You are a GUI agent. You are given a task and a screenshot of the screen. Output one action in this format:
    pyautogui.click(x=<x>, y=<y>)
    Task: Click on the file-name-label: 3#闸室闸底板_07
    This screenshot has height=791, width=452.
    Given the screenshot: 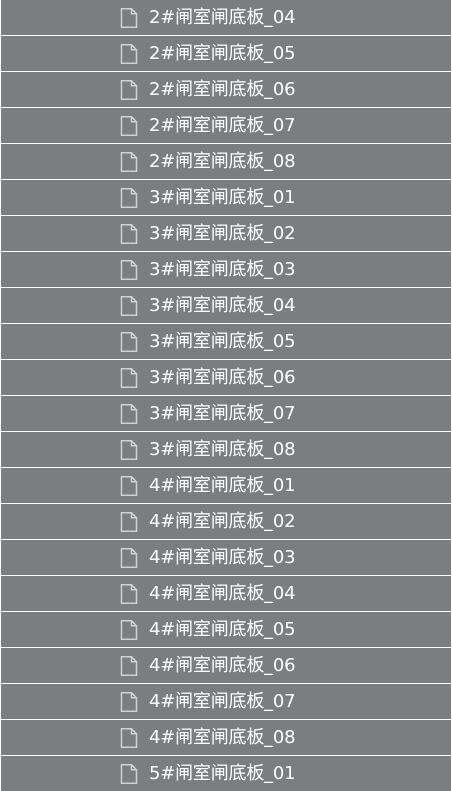 What is the action you would take?
    pyautogui.click(x=222, y=413)
    